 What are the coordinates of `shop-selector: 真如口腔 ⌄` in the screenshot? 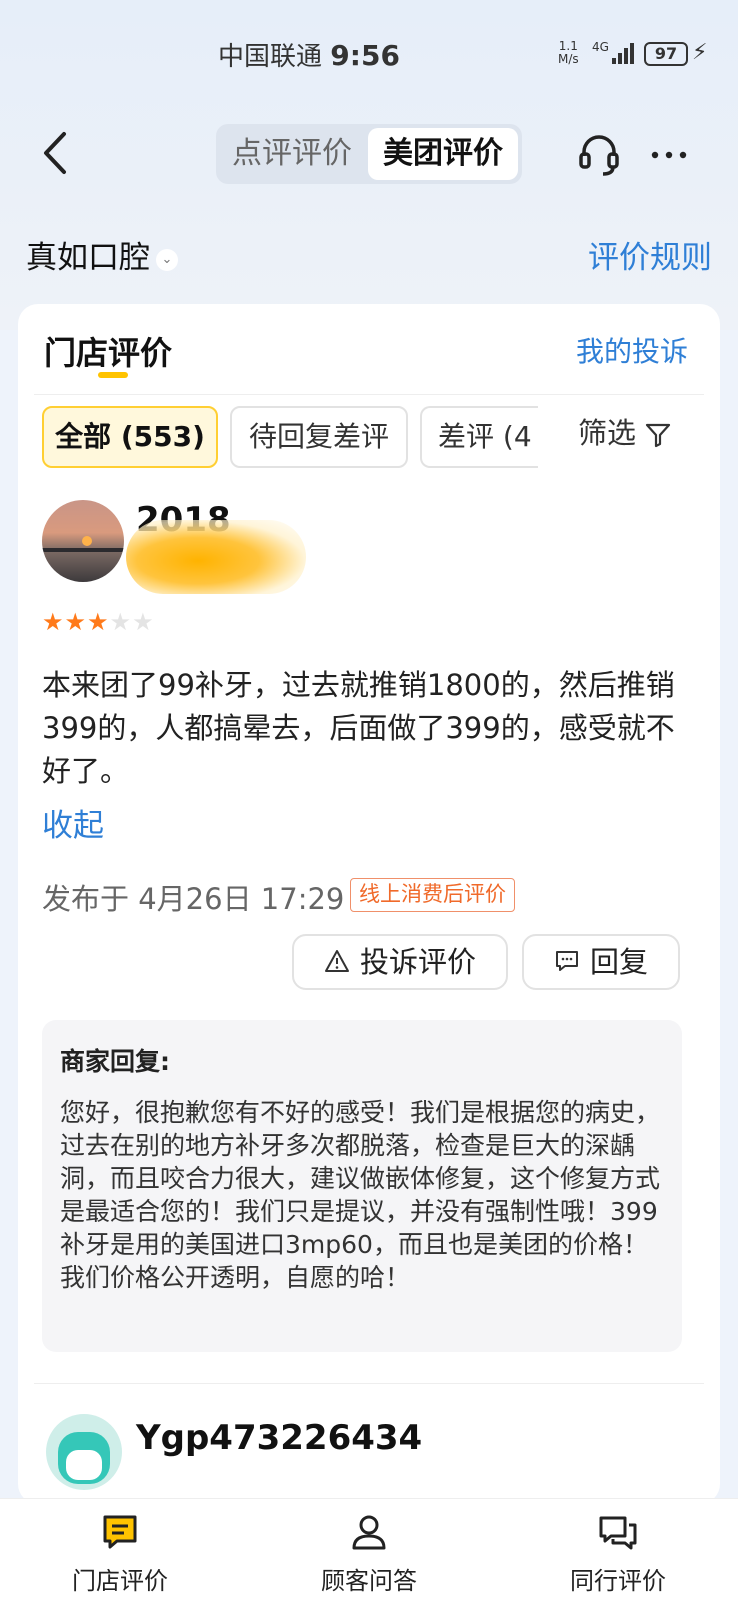 It's located at (102, 254).